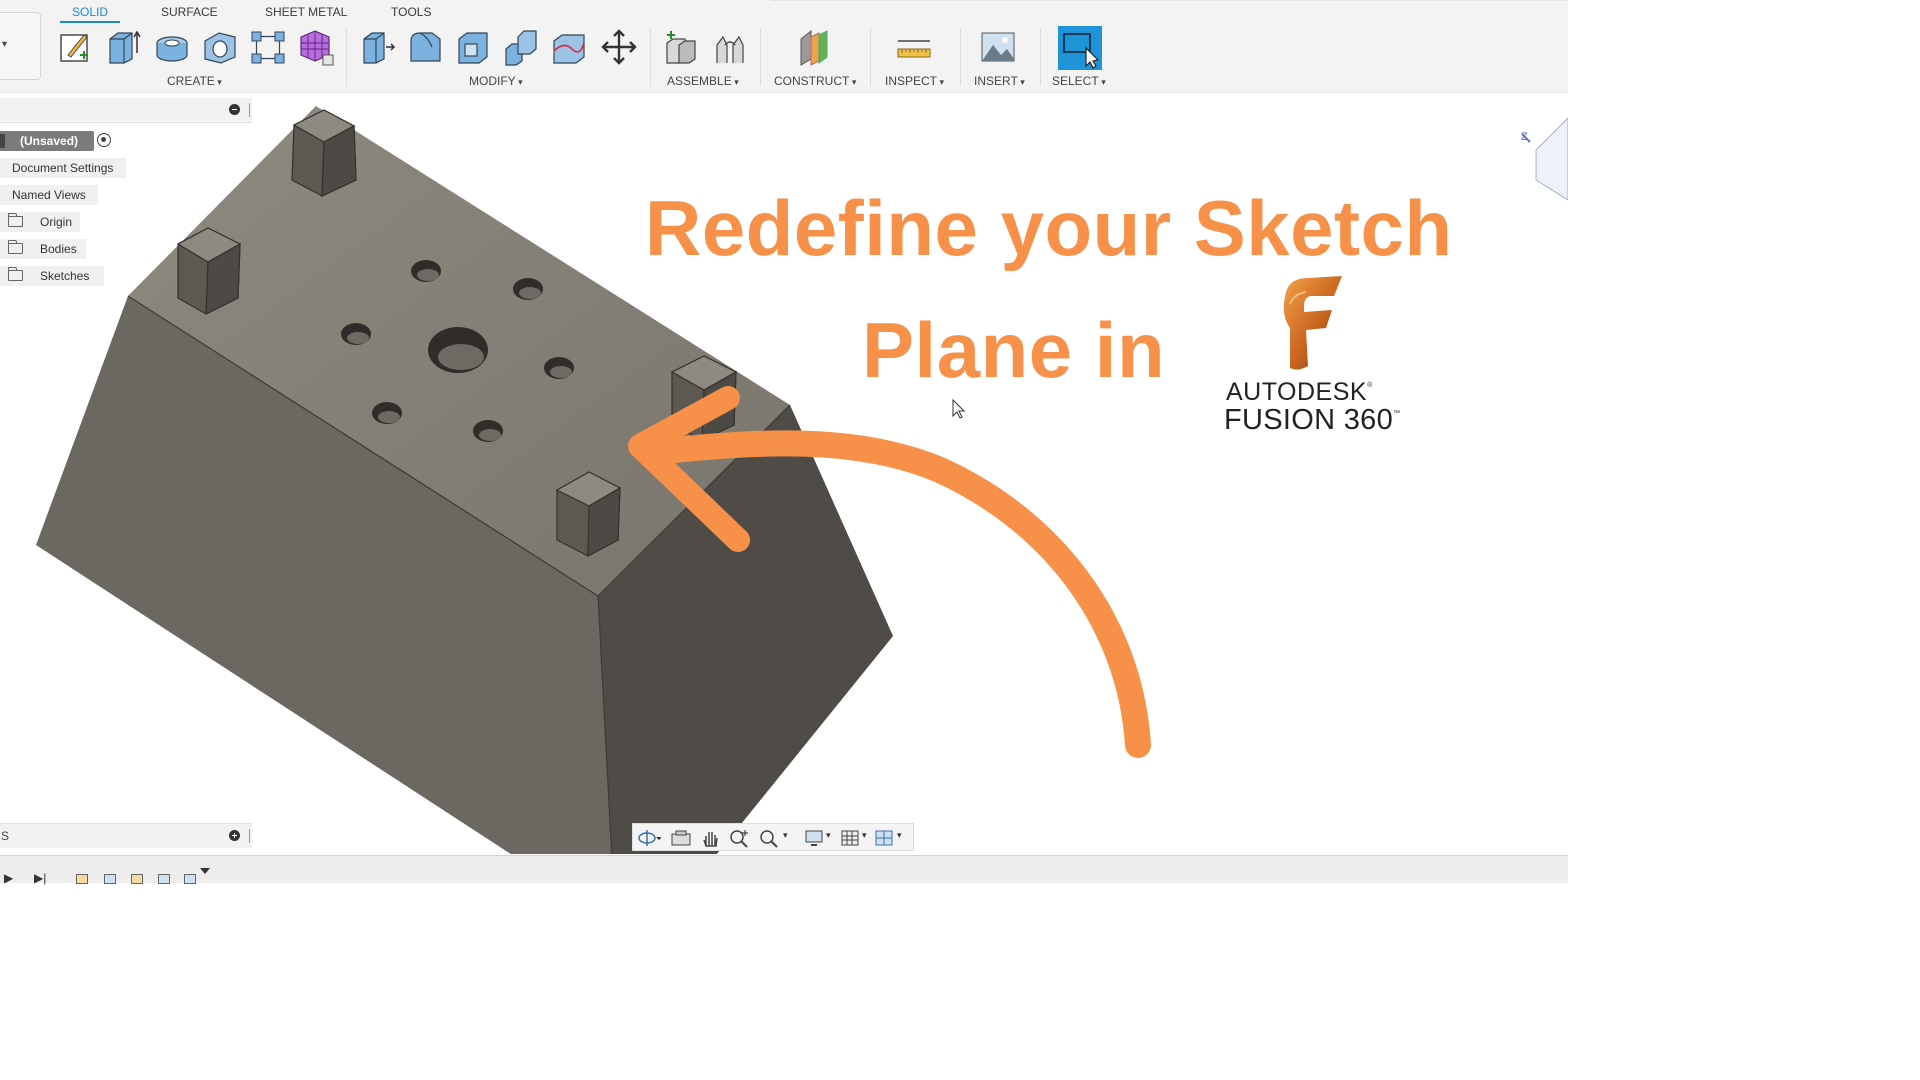  What do you see at coordinates (1312, 420) in the screenshot?
I see `brand-line-2: FUSION 360™` at bounding box center [1312, 420].